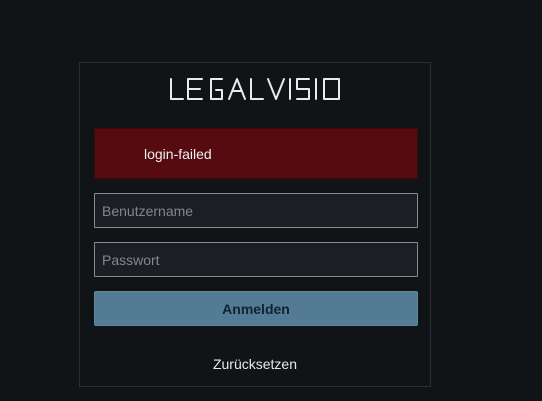 Image resolution: width=542 pixels, height=401 pixels. What do you see at coordinates (256, 259) in the screenshot?
I see `password-input` at bounding box center [256, 259].